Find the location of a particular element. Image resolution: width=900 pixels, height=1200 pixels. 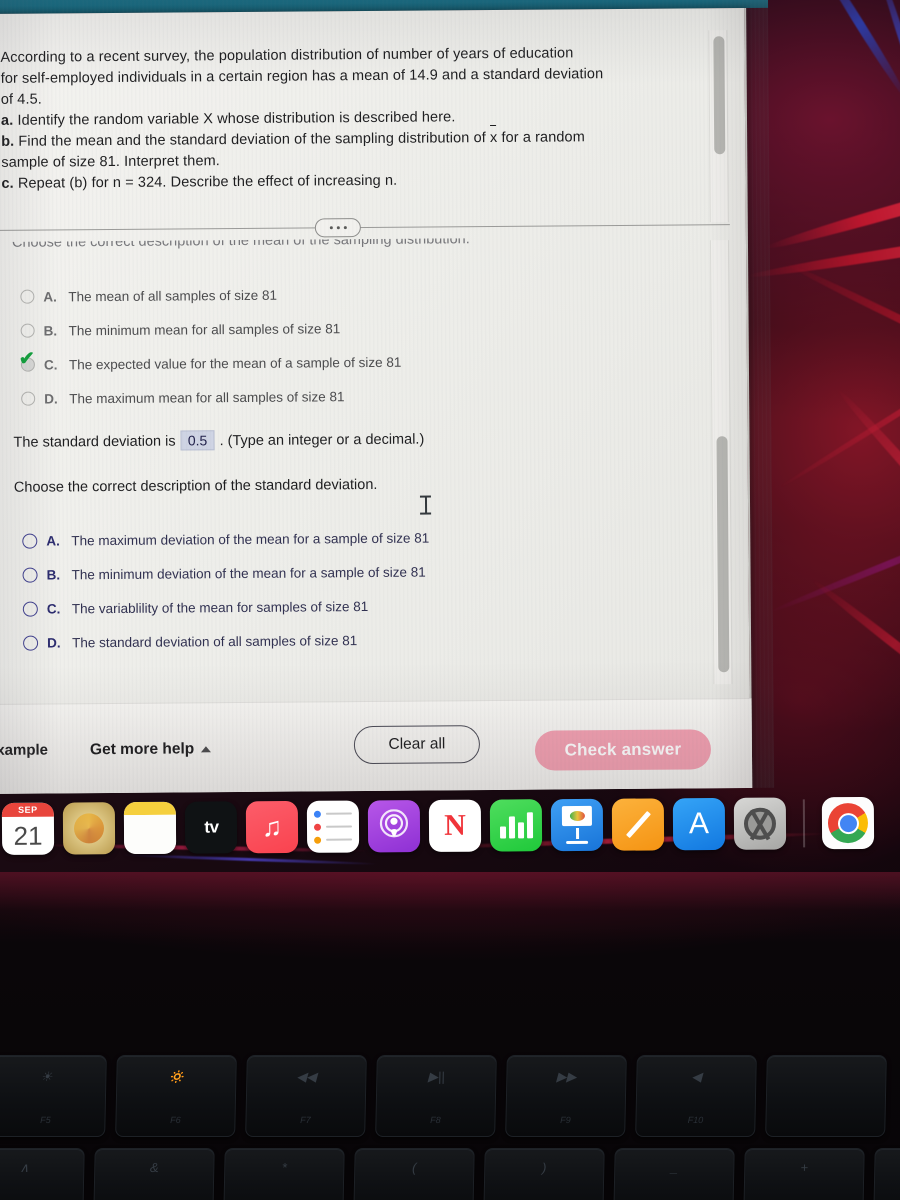

option-row: A. The mean of all samples of size 81 is located at coordinates (353, 293).